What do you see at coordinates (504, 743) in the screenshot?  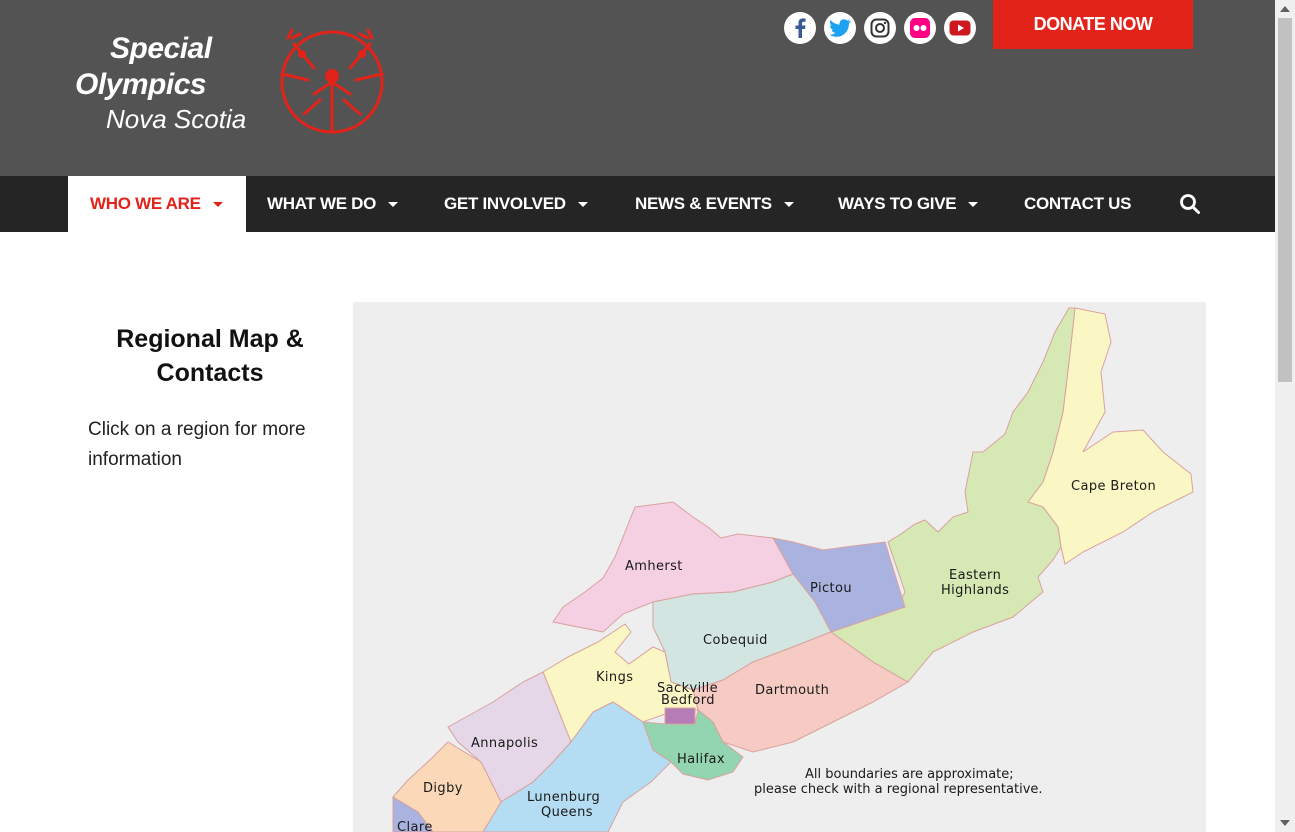 I see `map-label-annapolis: Annapolis` at bounding box center [504, 743].